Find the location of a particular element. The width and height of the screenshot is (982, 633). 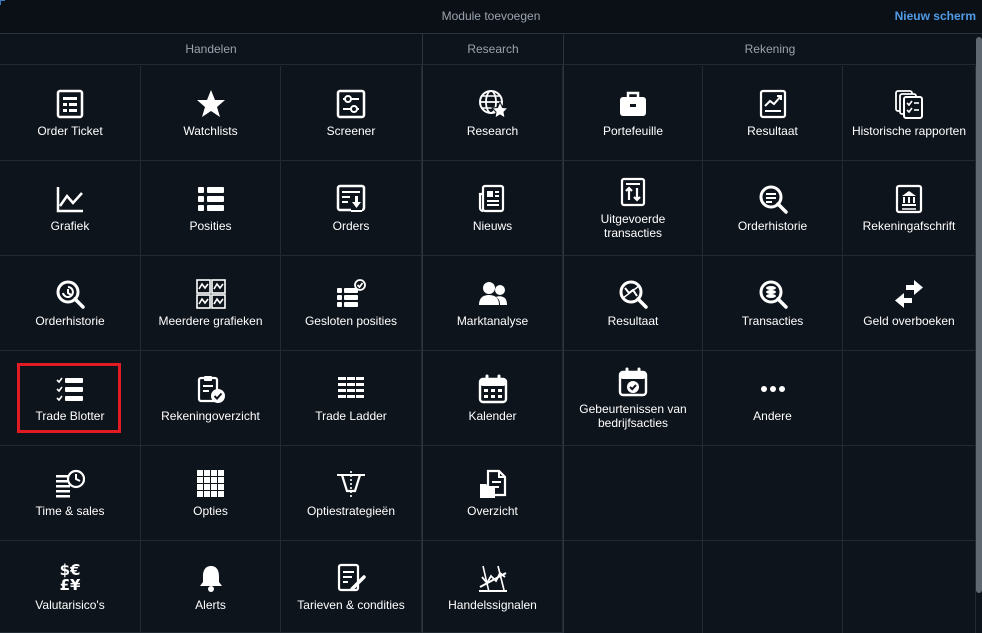

tile-andere: Andere is located at coordinates (773, 398).